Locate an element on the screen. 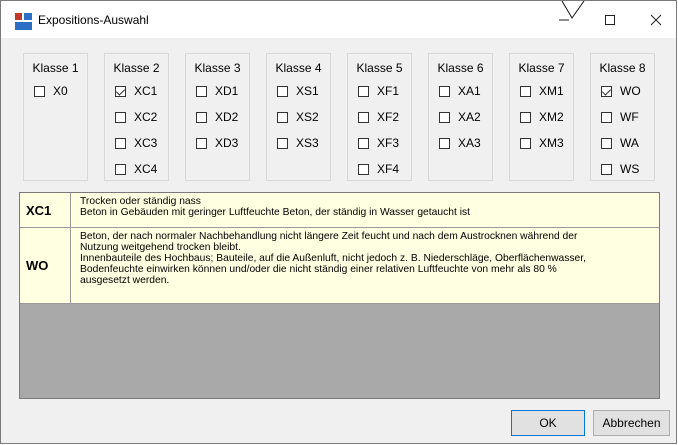  class-label: Klasse 2 is located at coordinates (136, 68).